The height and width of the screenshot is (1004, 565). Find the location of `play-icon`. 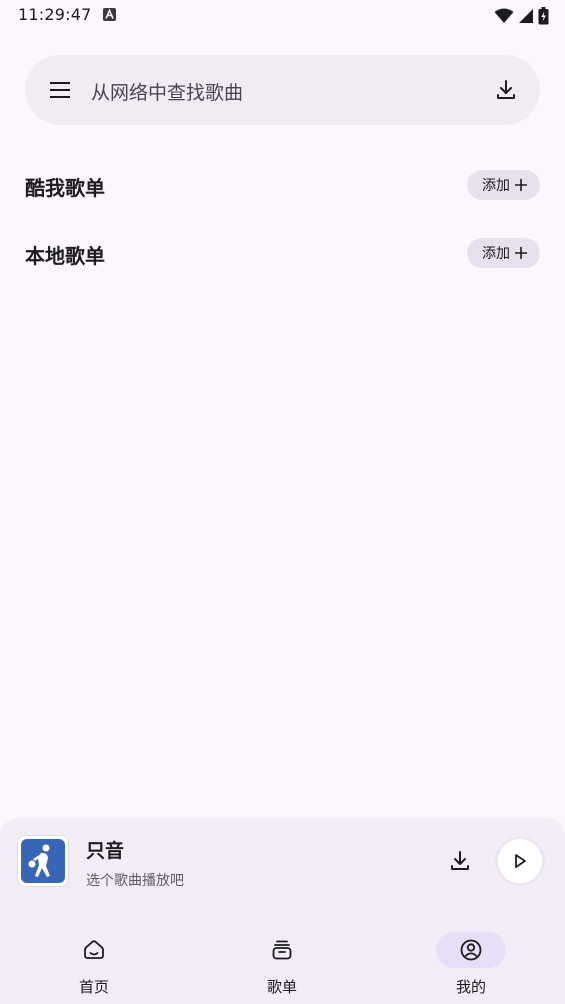

play-icon is located at coordinates (520, 861).